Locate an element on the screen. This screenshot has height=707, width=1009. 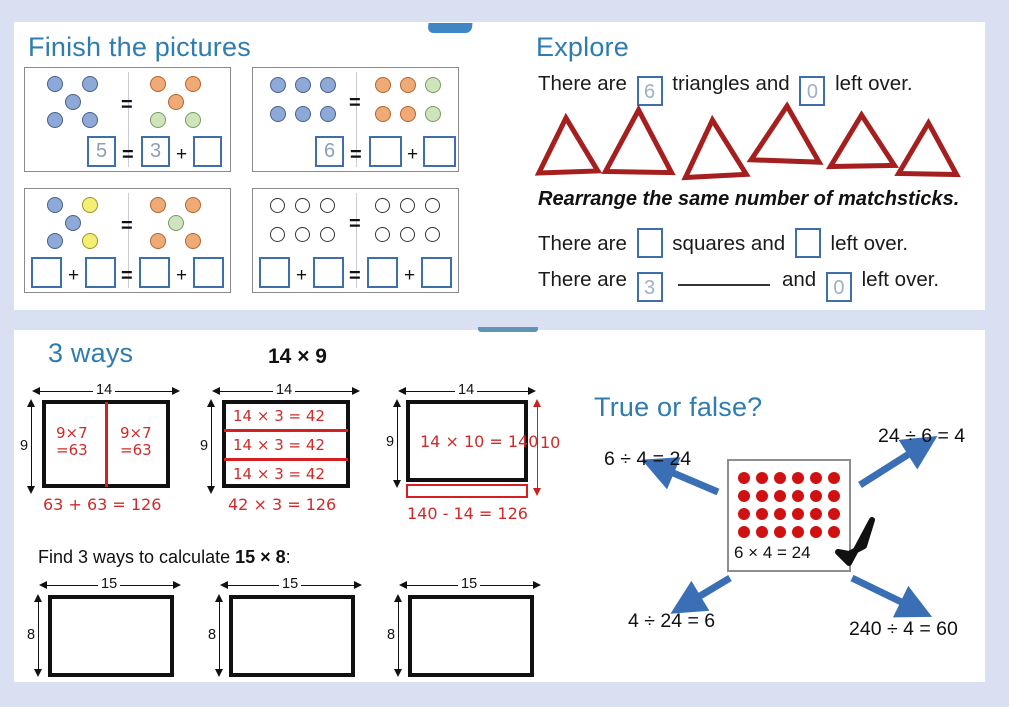
option-top-left: 6 ÷ 4 = 24 is located at coordinates (647, 459).